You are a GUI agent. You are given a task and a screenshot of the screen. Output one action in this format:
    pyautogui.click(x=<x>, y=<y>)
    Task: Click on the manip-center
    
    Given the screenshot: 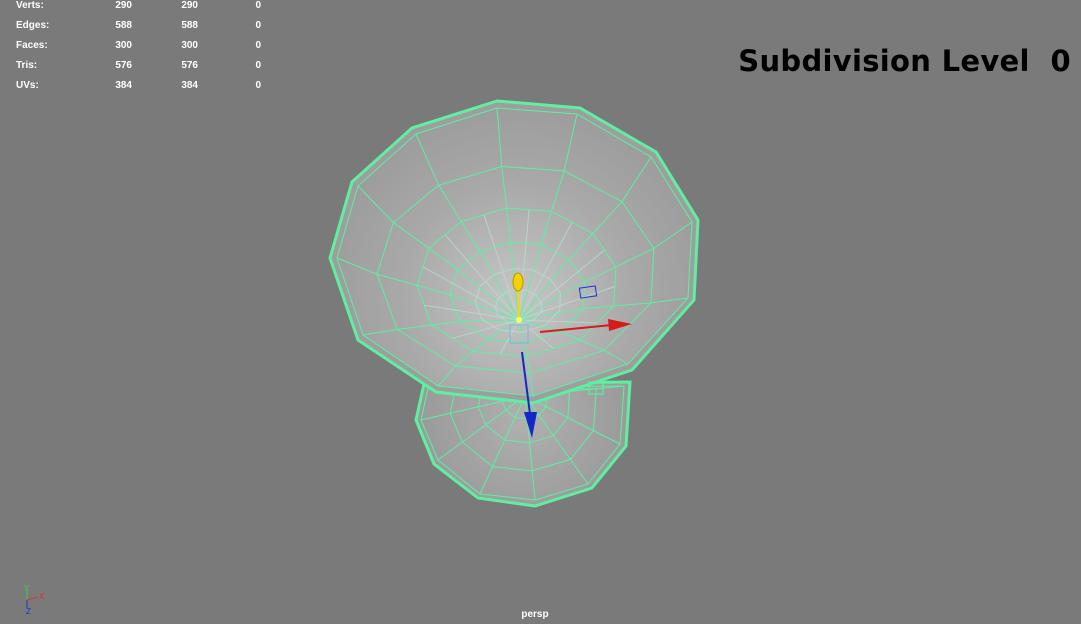 What is the action you would take?
    pyautogui.click(x=519, y=320)
    